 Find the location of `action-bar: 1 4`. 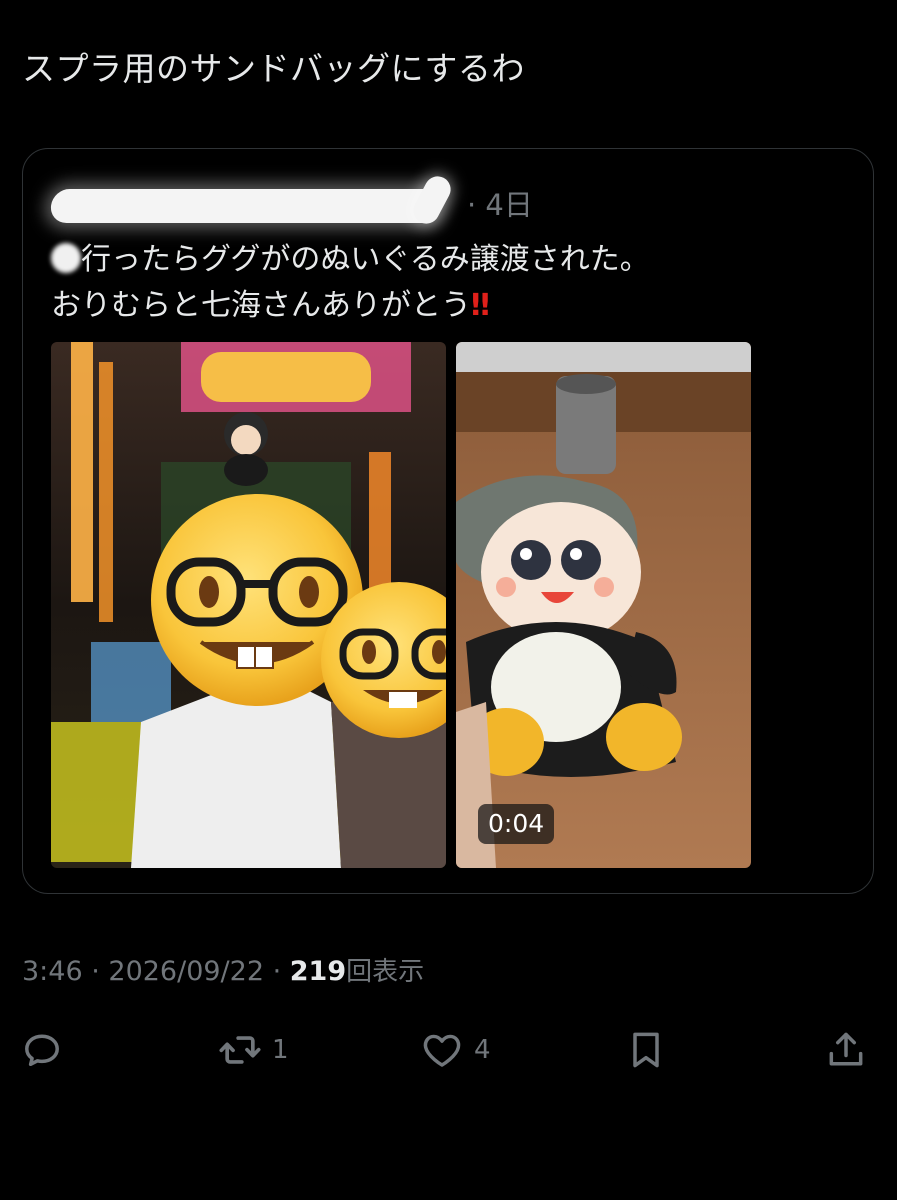

action-bar: 1 4 is located at coordinates (448, 1050).